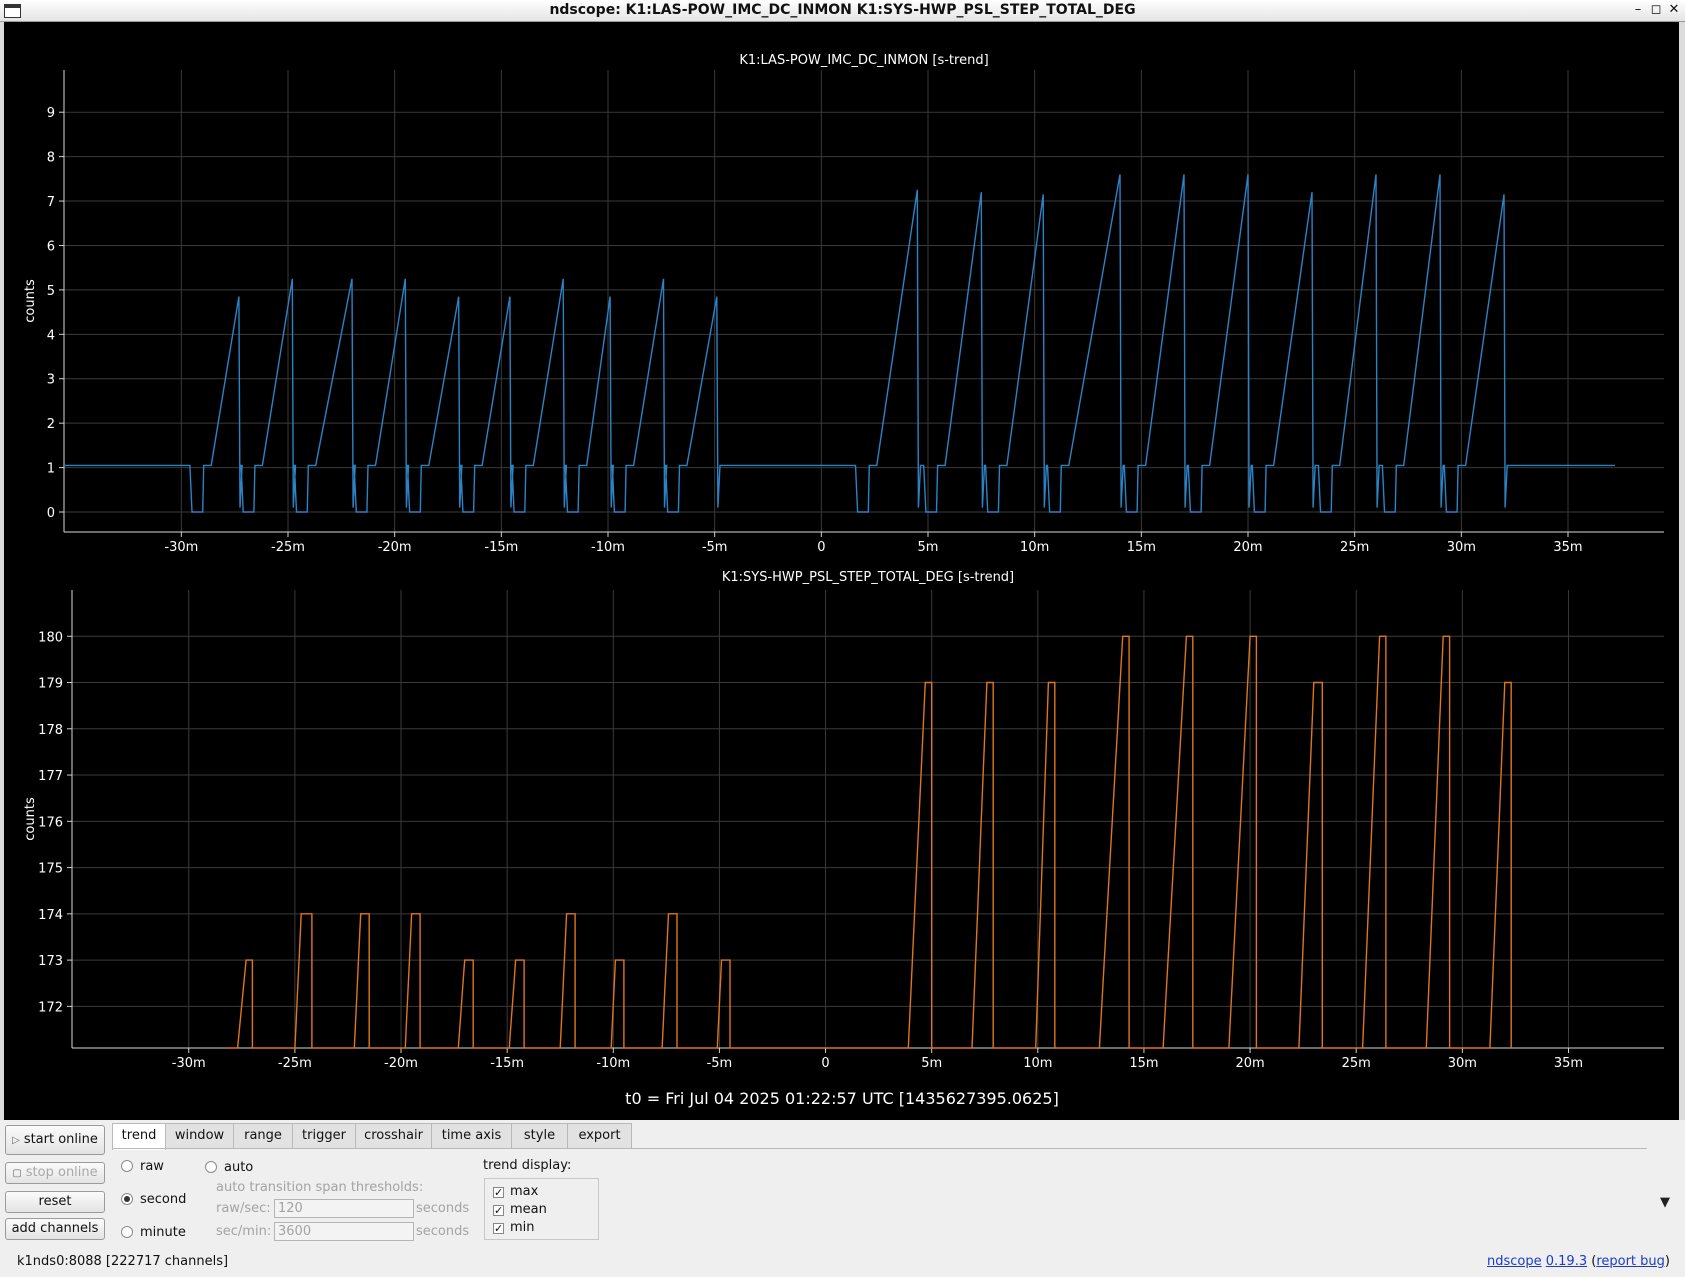  I want to click on sec-min-label: sec/min:, so click(244, 1231).